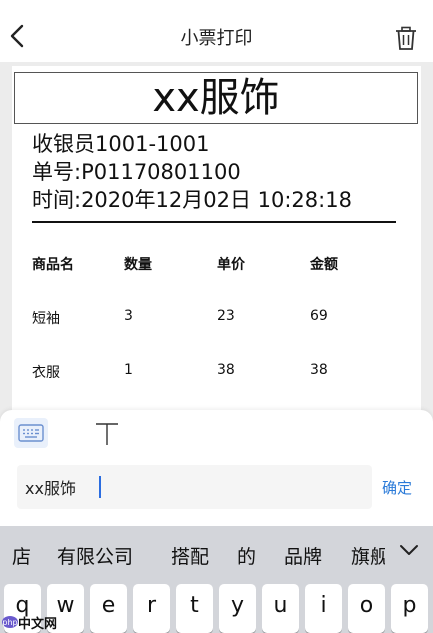 This screenshot has width=433, height=633. What do you see at coordinates (190, 555) in the screenshot?
I see `candidate-word: 搭配` at bounding box center [190, 555].